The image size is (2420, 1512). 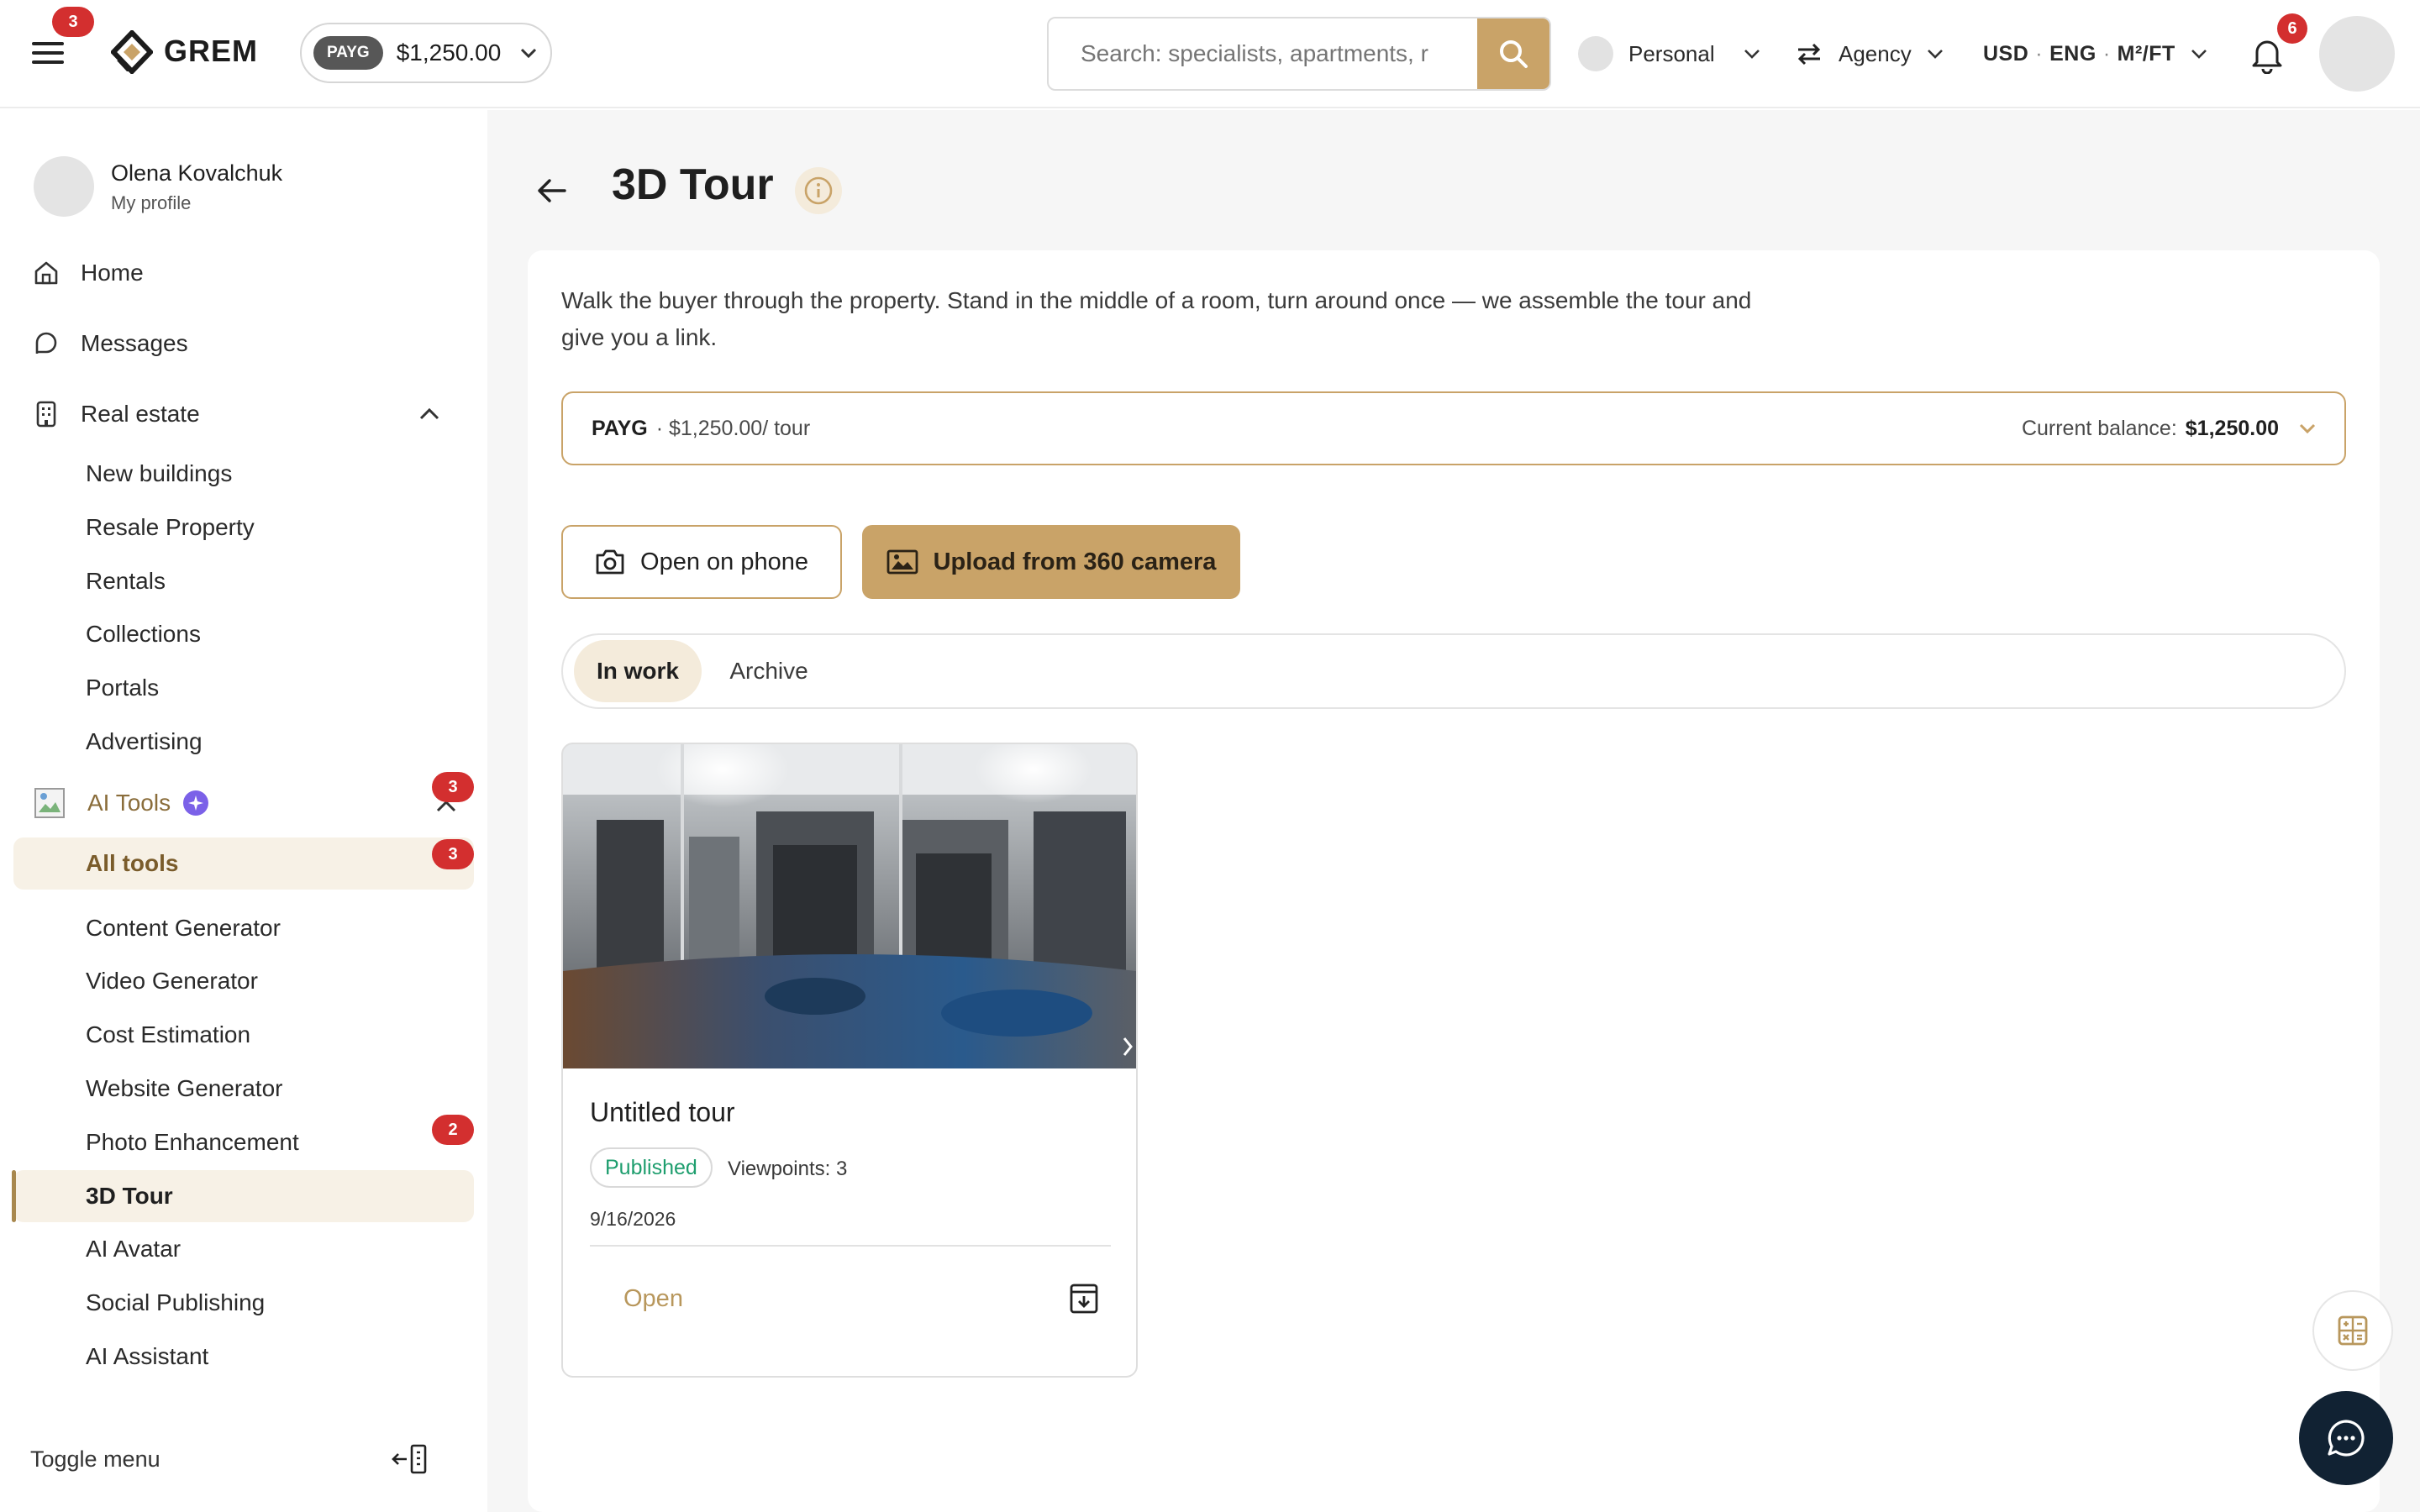 I want to click on tab-archive: Archive, so click(x=768, y=671).